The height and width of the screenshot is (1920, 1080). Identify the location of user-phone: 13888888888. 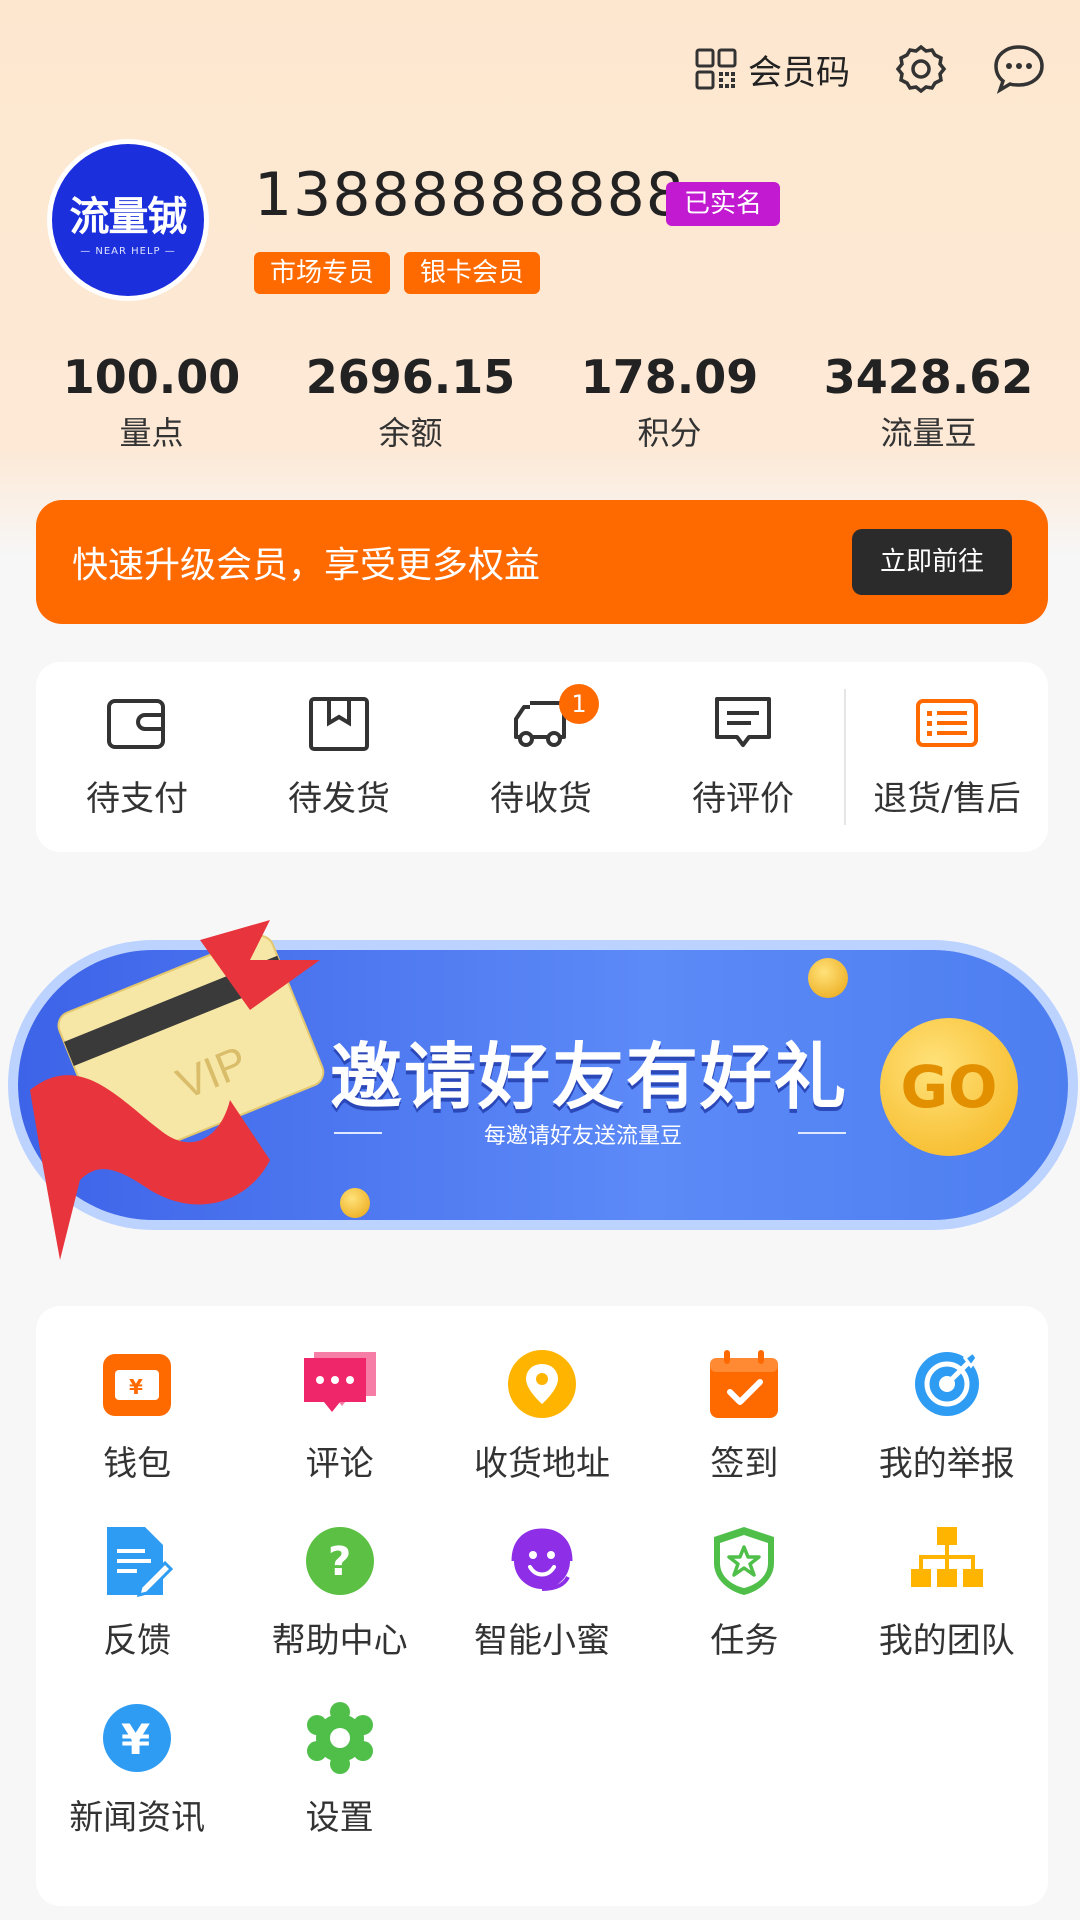
(469, 195).